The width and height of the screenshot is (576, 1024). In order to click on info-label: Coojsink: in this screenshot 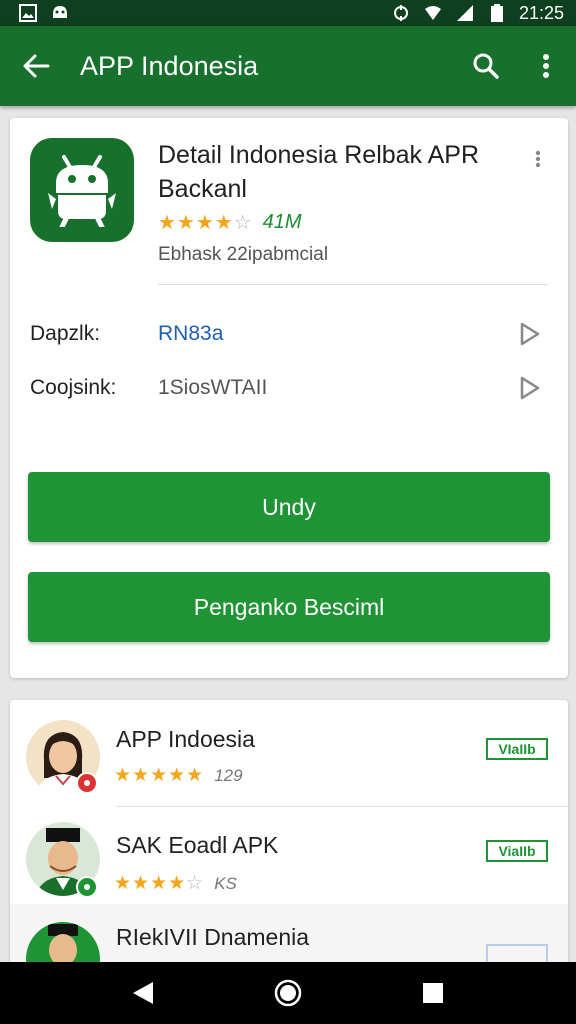, I will do `click(73, 387)`.